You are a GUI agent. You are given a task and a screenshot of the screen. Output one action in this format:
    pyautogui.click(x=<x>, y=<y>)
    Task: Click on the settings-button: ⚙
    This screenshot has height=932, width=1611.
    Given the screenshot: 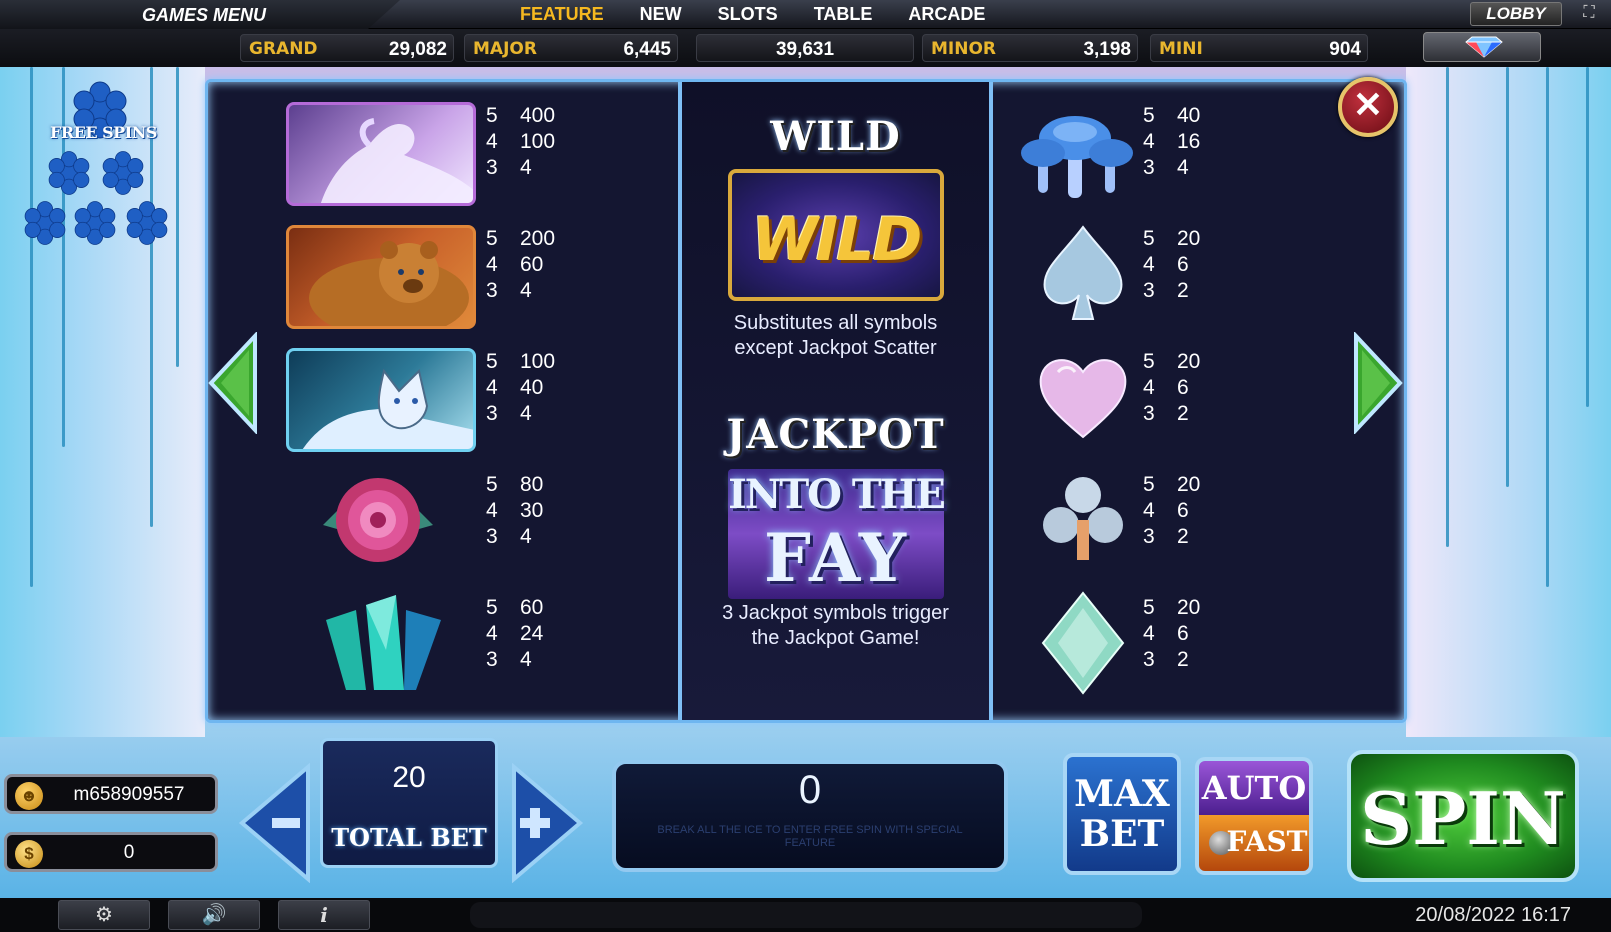 What is the action you would take?
    pyautogui.click(x=104, y=915)
    